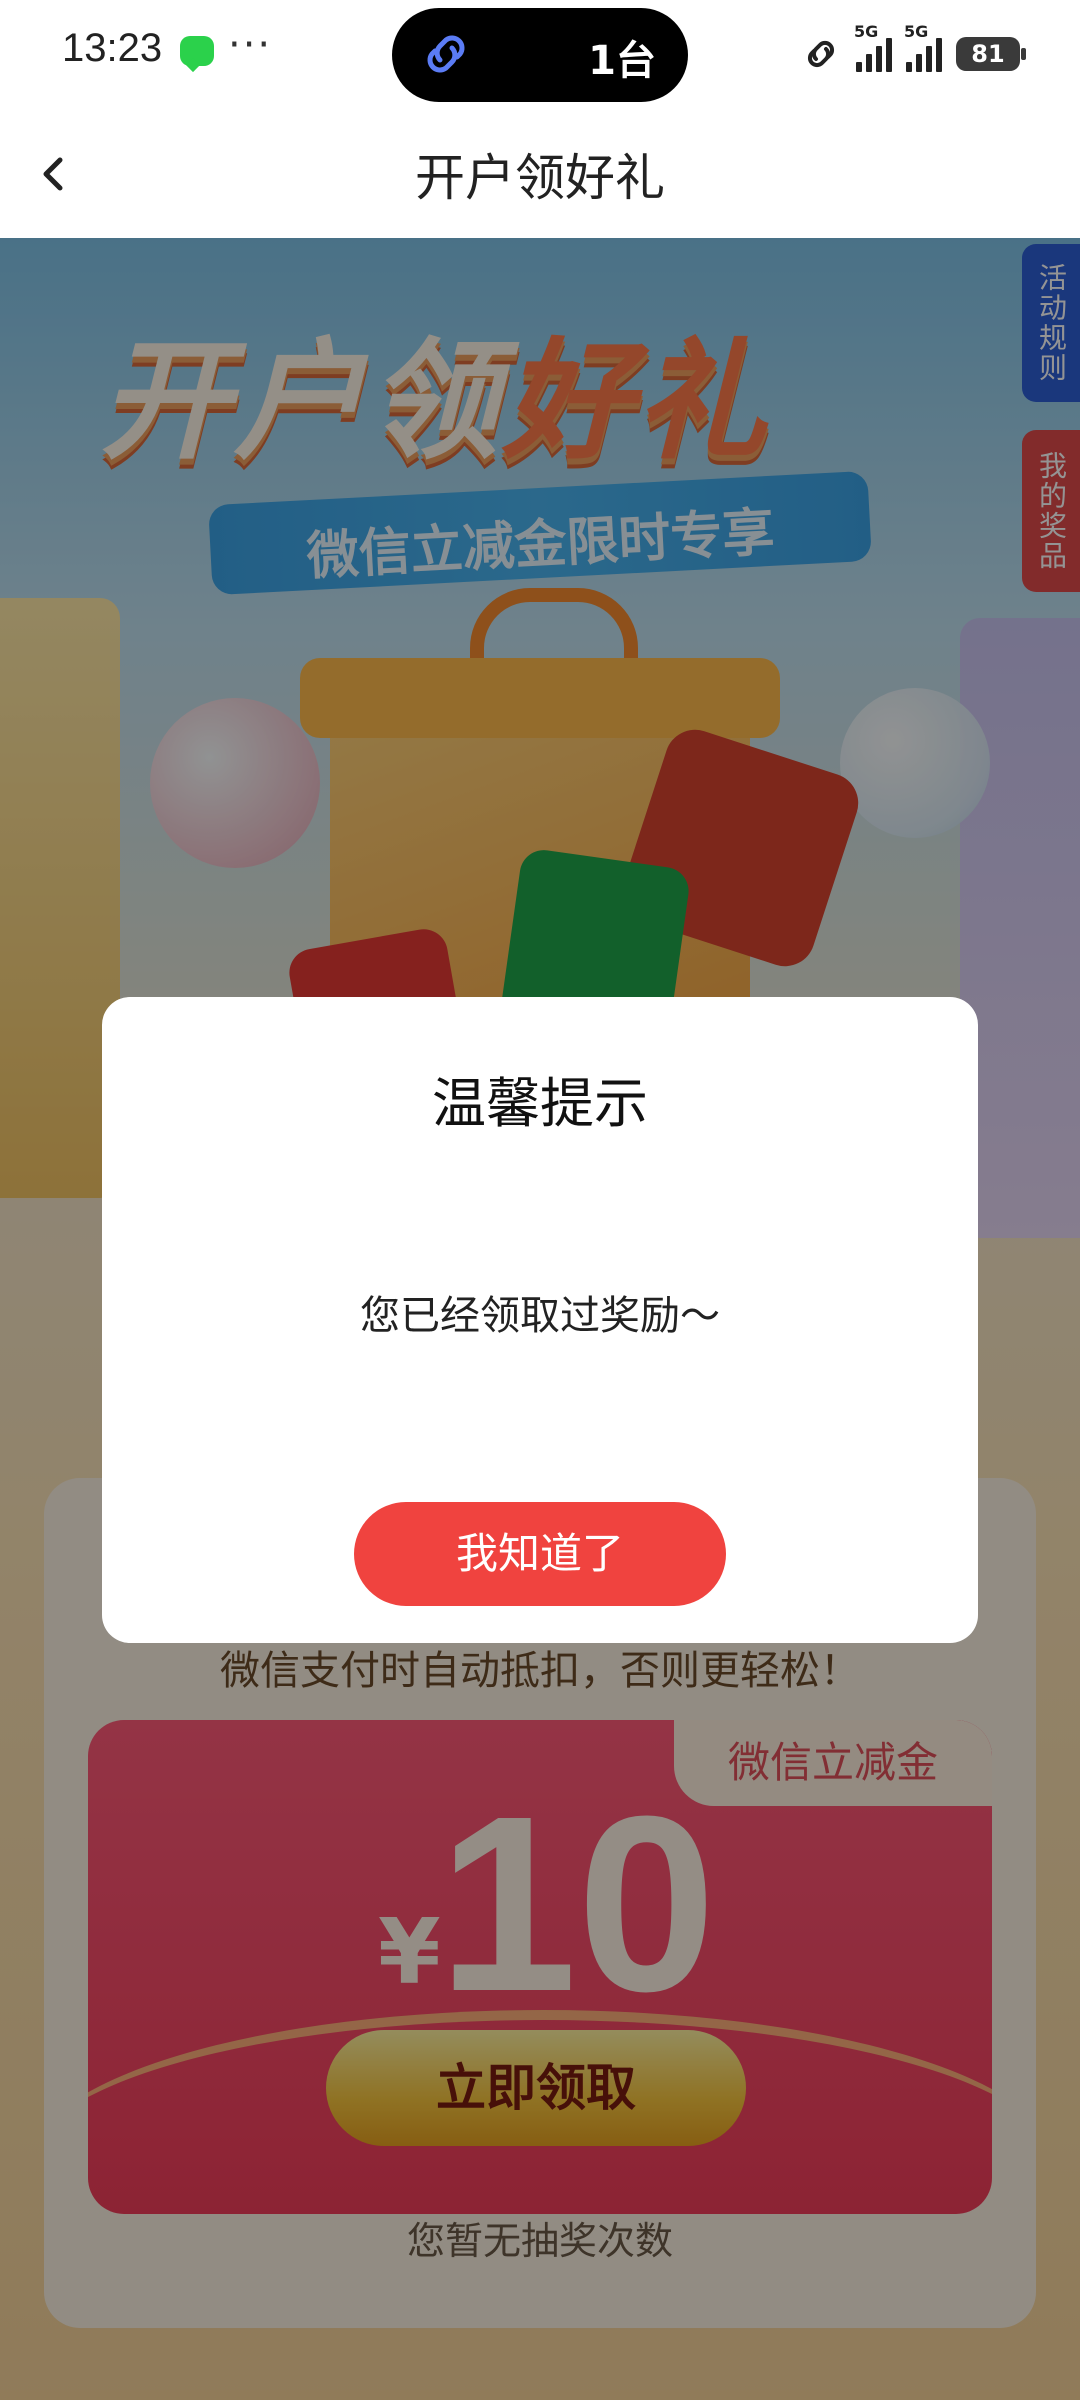 Image resolution: width=1080 pixels, height=2400 pixels. I want to click on signal-icon-2: 5G, so click(923, 47).